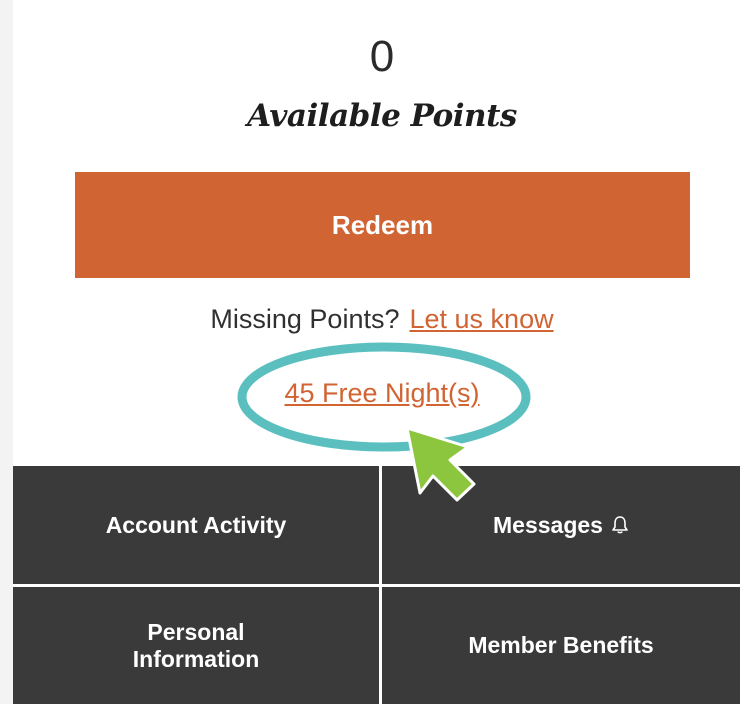  I want to click on account-activity-button: Account Activity, so click(196, 525).